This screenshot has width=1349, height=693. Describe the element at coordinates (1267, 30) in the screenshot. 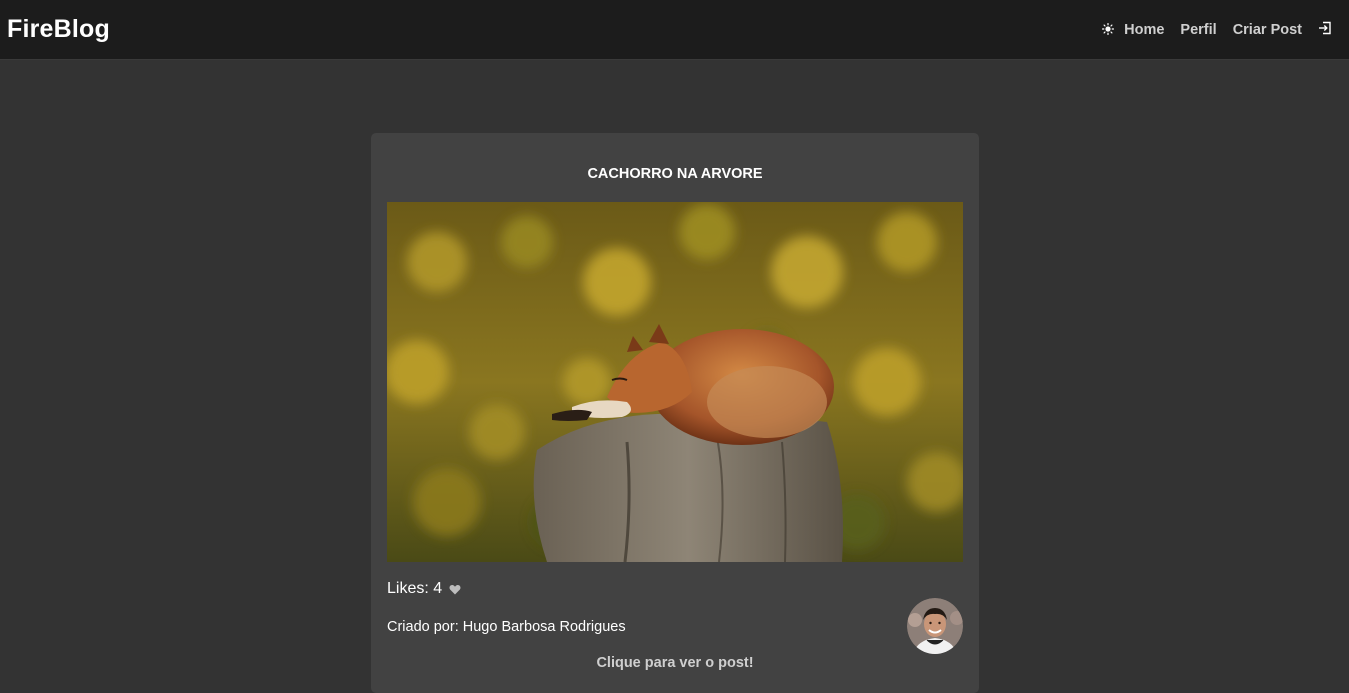

I see `nav-link-criar-post: Criar Post` at that location.